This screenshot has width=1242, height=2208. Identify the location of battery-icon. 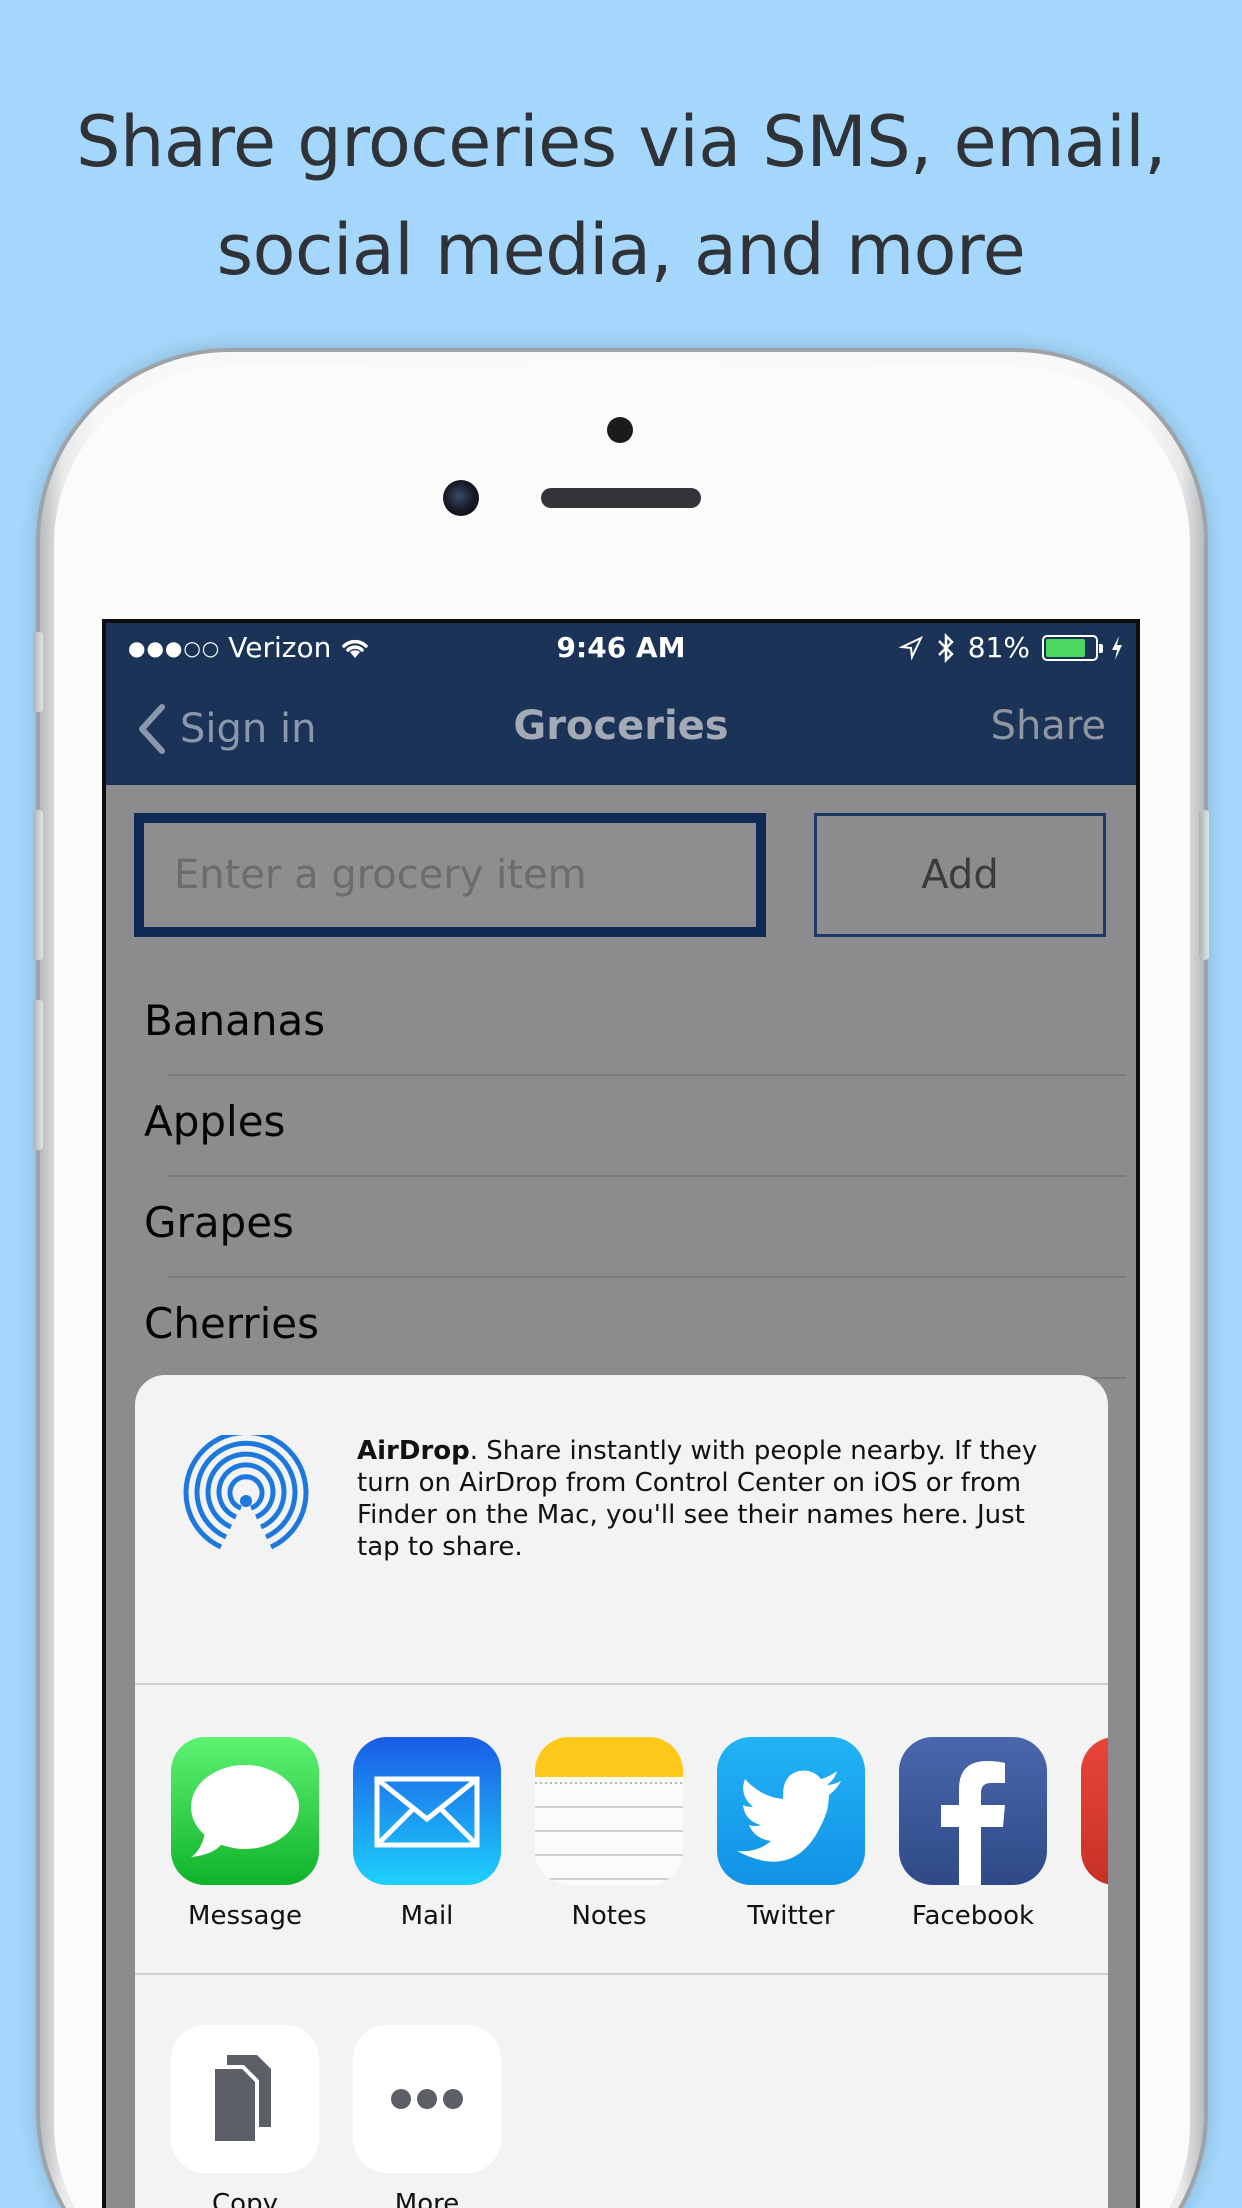
(1072, 647).